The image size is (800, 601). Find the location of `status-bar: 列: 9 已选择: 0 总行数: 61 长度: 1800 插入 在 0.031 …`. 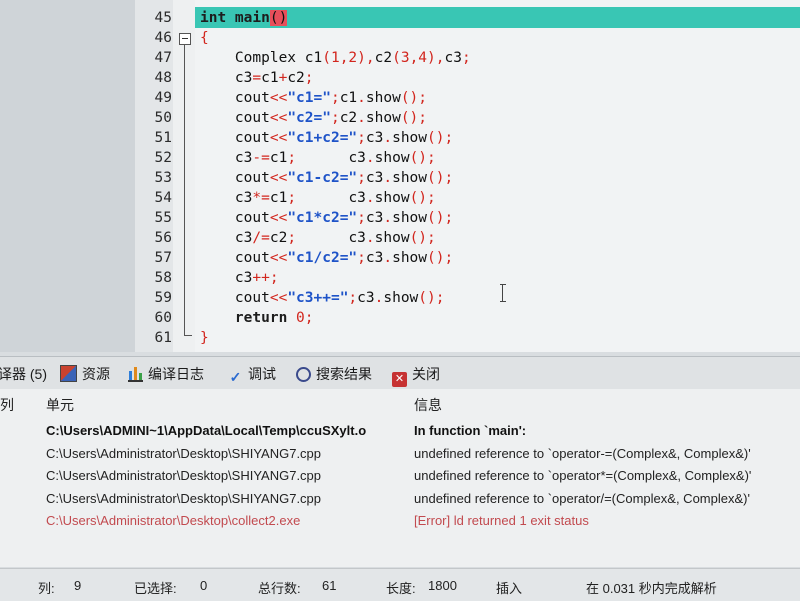

status-bar: 列: 9 已选择: 0 总行数: 61 长度: 1800 插入 在 0.031 … is located at coordinates (400, 584).